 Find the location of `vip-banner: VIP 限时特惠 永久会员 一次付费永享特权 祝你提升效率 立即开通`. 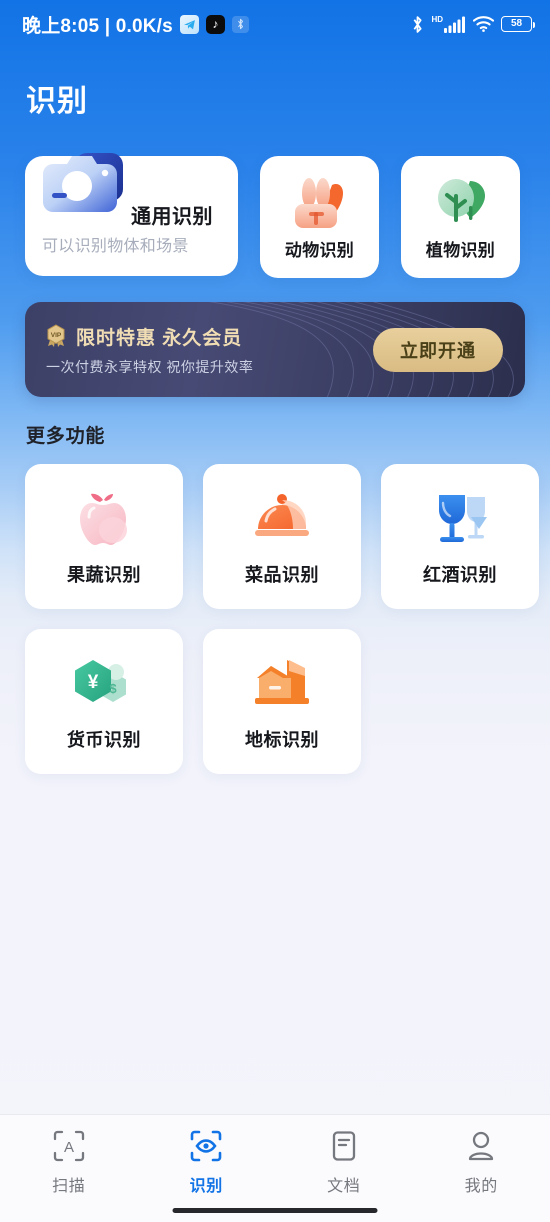

vip-banner: VIP 限时特惠 永久会员 一次付费永享特权 祝你提升效率 立即开通 is located at coordinates (275, 349).